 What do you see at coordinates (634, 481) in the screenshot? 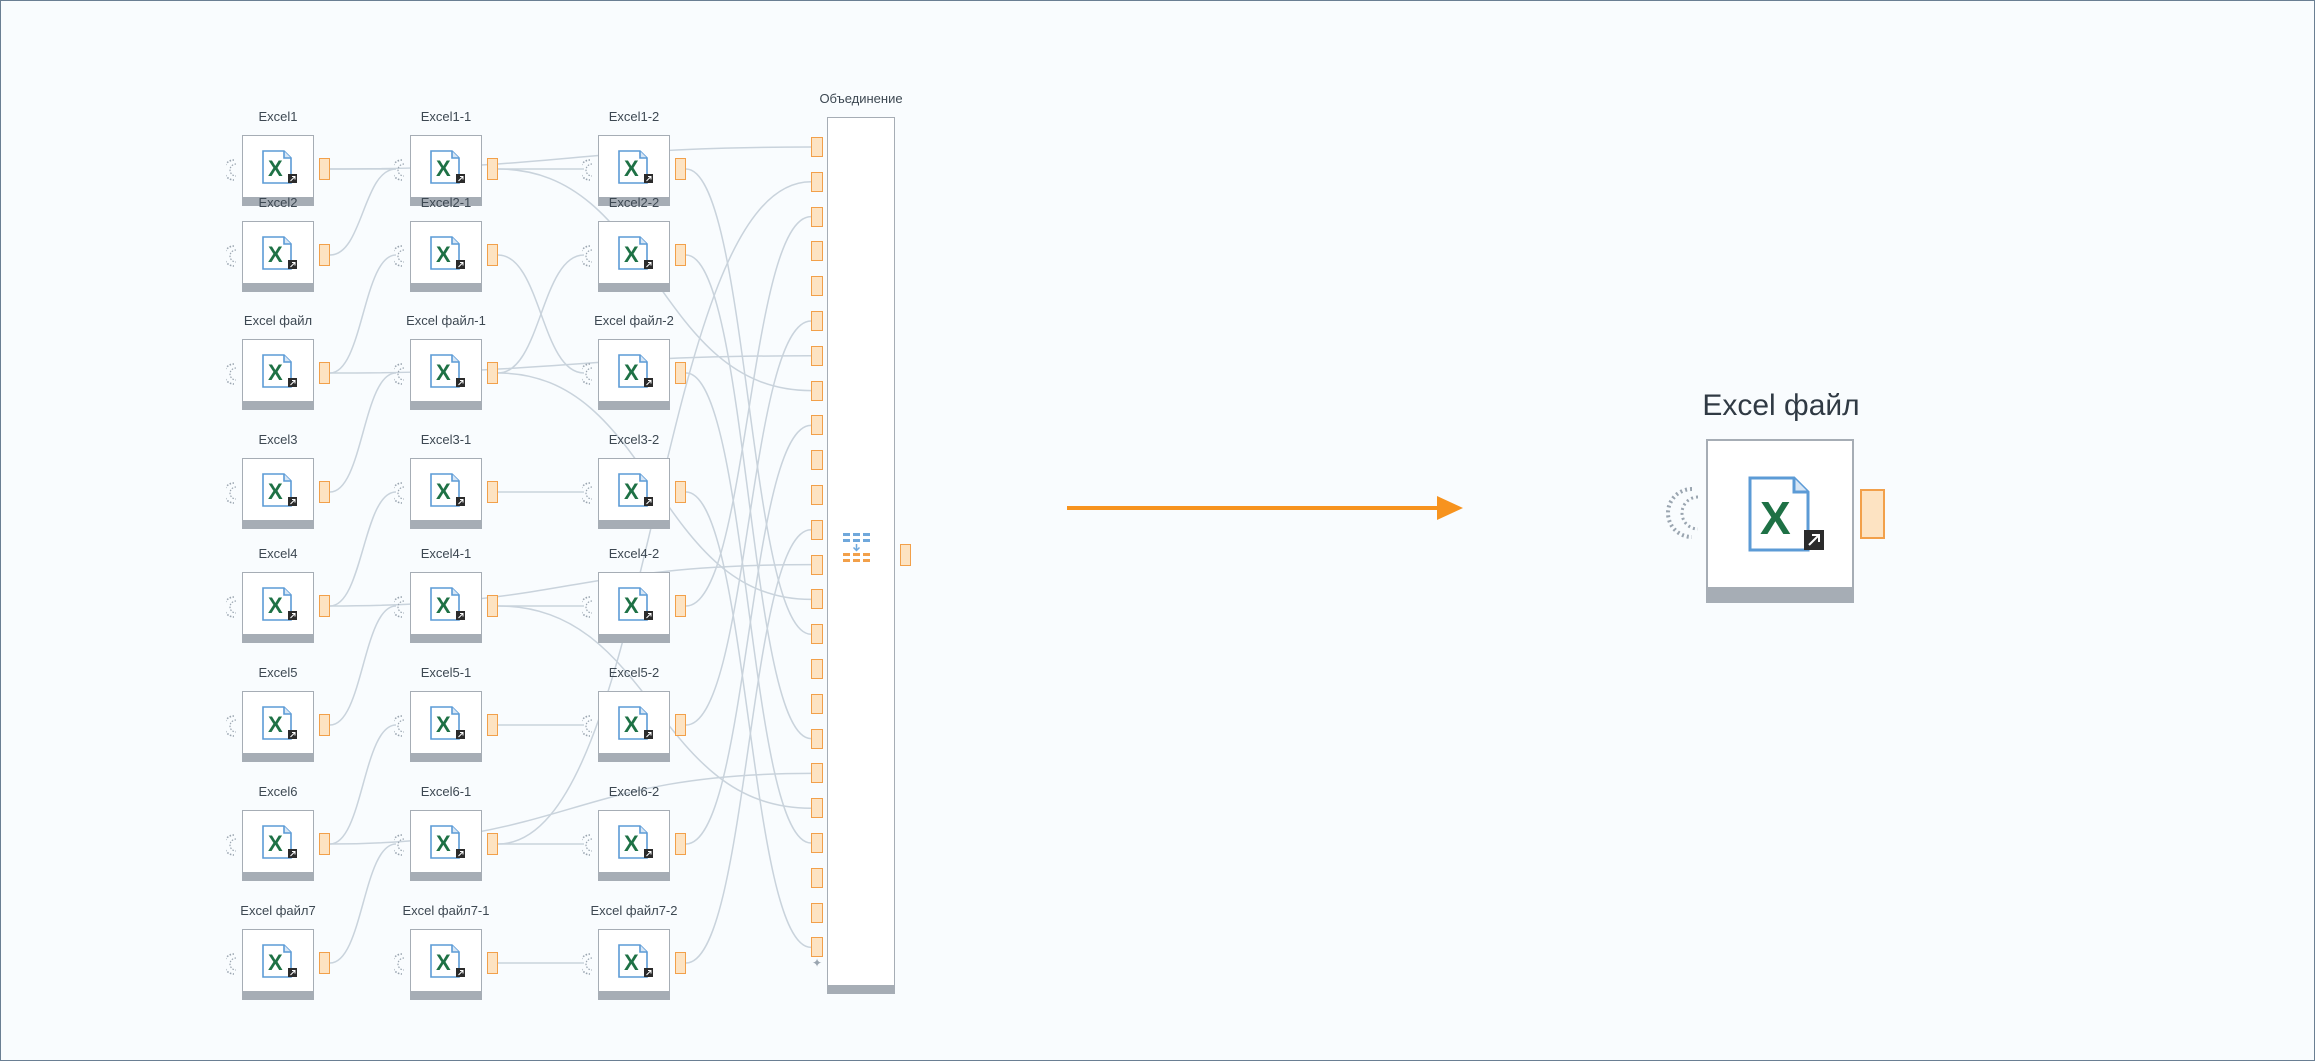
I see `excel-node: Excel3-2 X` at bounding box center [634, 481].